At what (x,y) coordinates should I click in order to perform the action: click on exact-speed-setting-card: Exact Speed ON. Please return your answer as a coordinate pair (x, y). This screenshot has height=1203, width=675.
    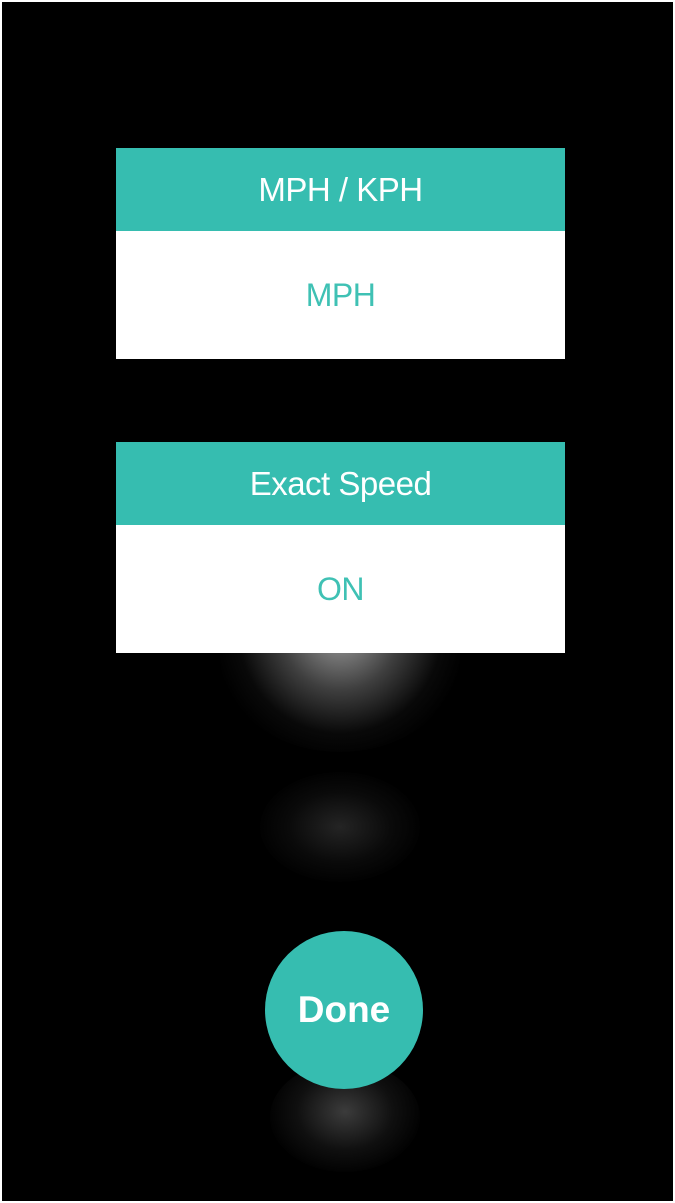
    Looking at the image, I should click on (340, 547).